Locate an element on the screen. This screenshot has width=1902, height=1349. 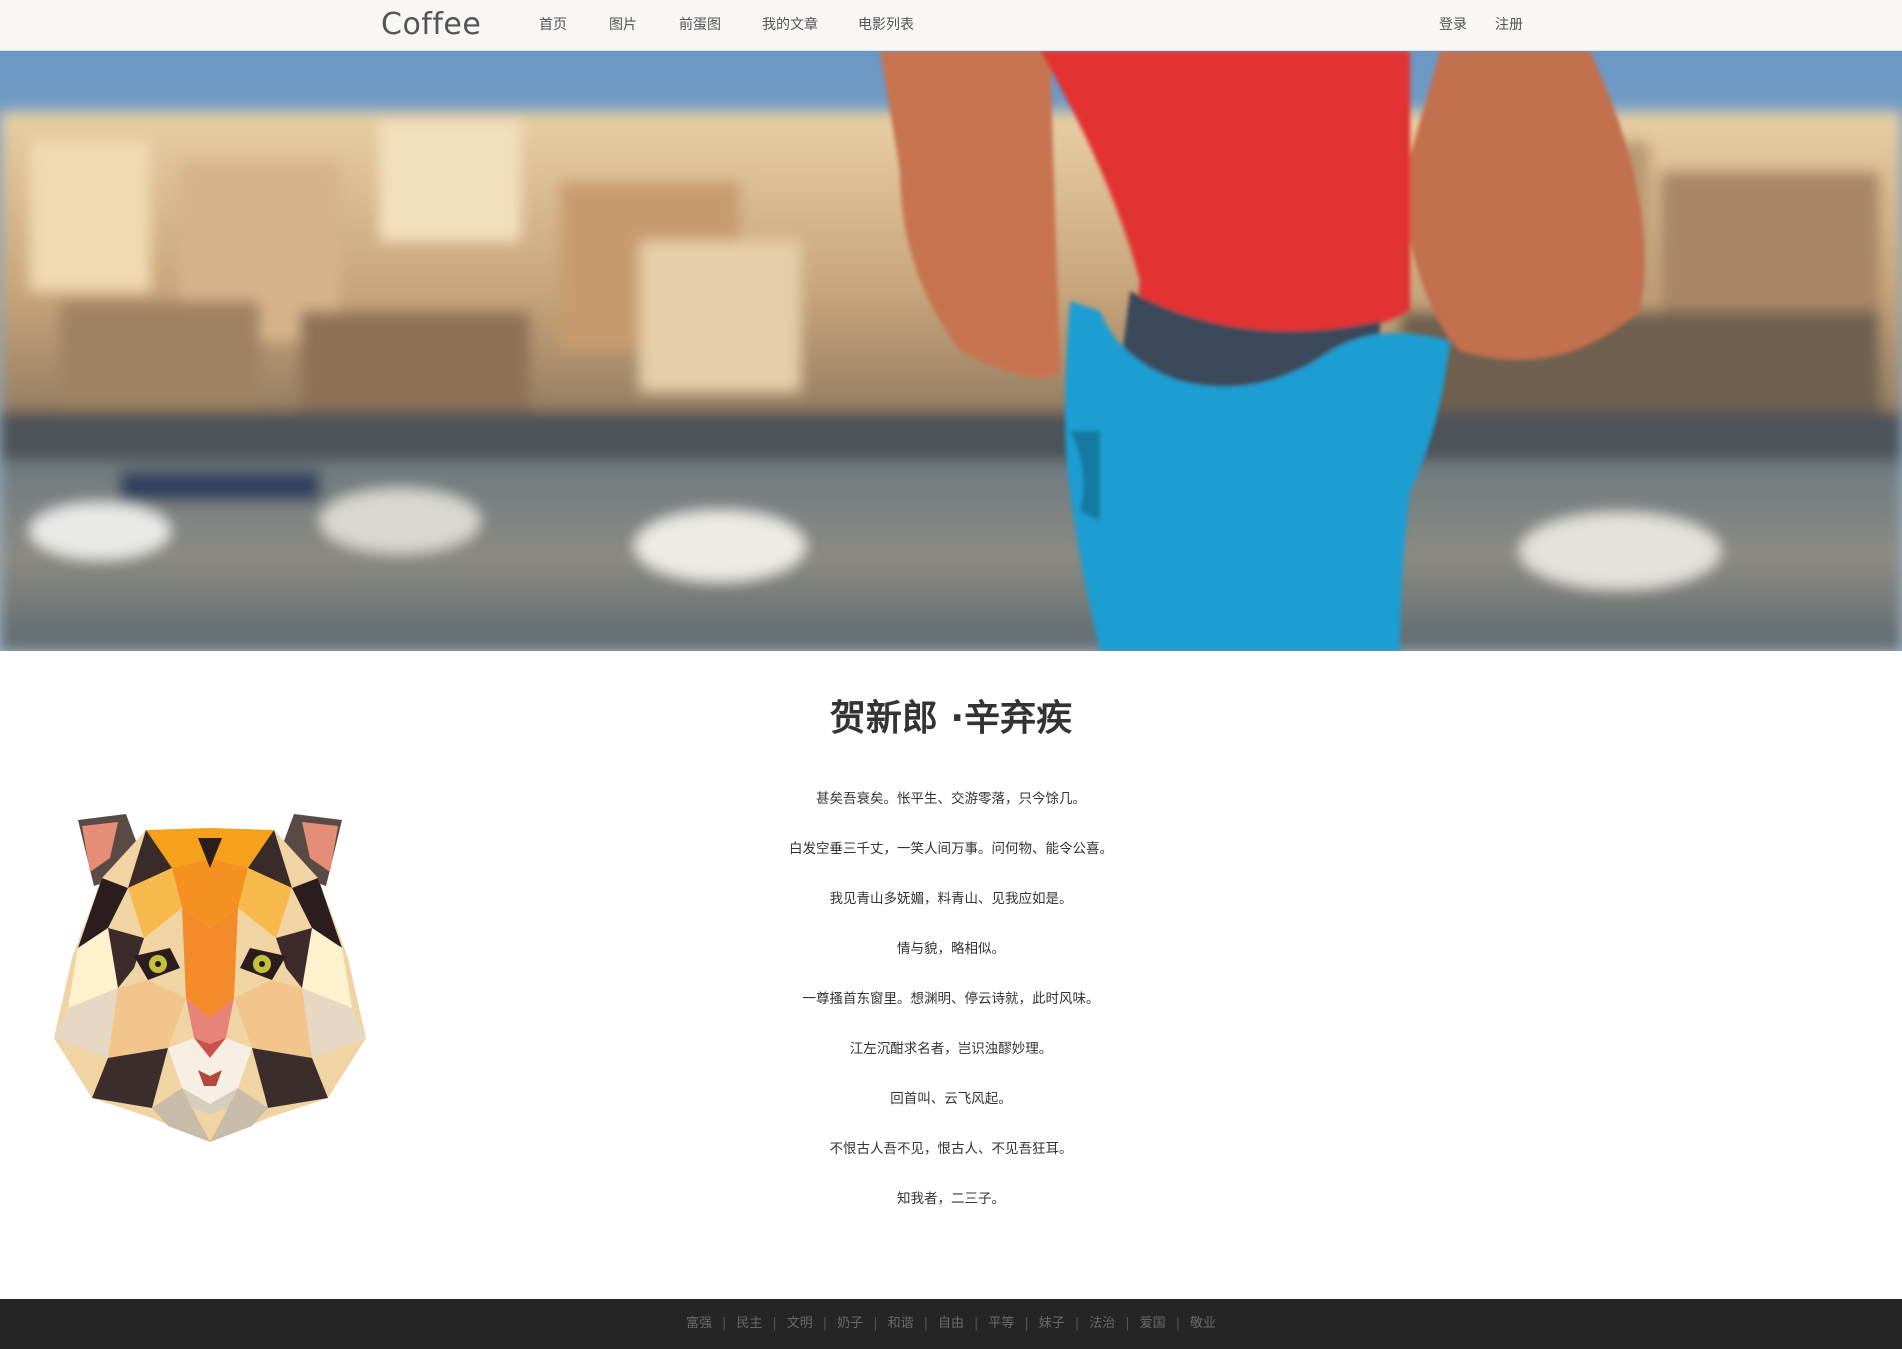
tiger-image is located at coordinates (210, 975).